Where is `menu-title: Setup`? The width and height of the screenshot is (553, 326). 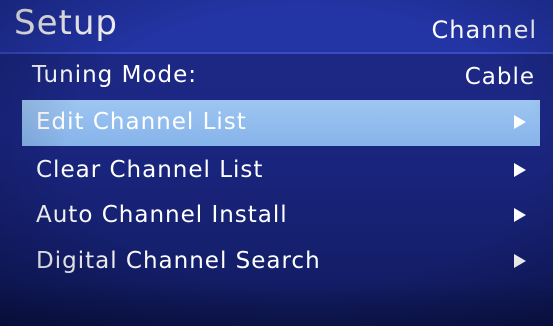 menu-title: Setup is located at coordinates (66, 23).